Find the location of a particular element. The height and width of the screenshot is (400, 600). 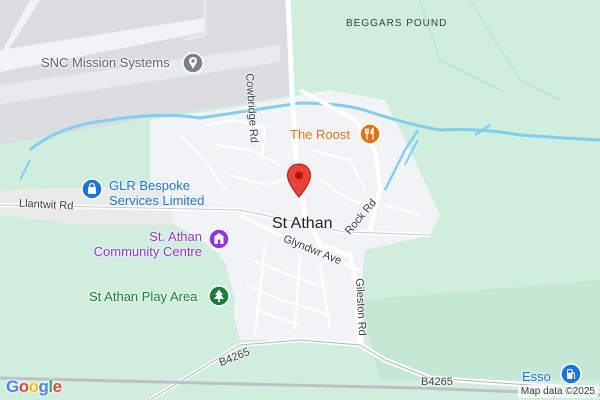

poi-label-community-centre: St. Athan Community Centre is located at coordinates (145, 244).